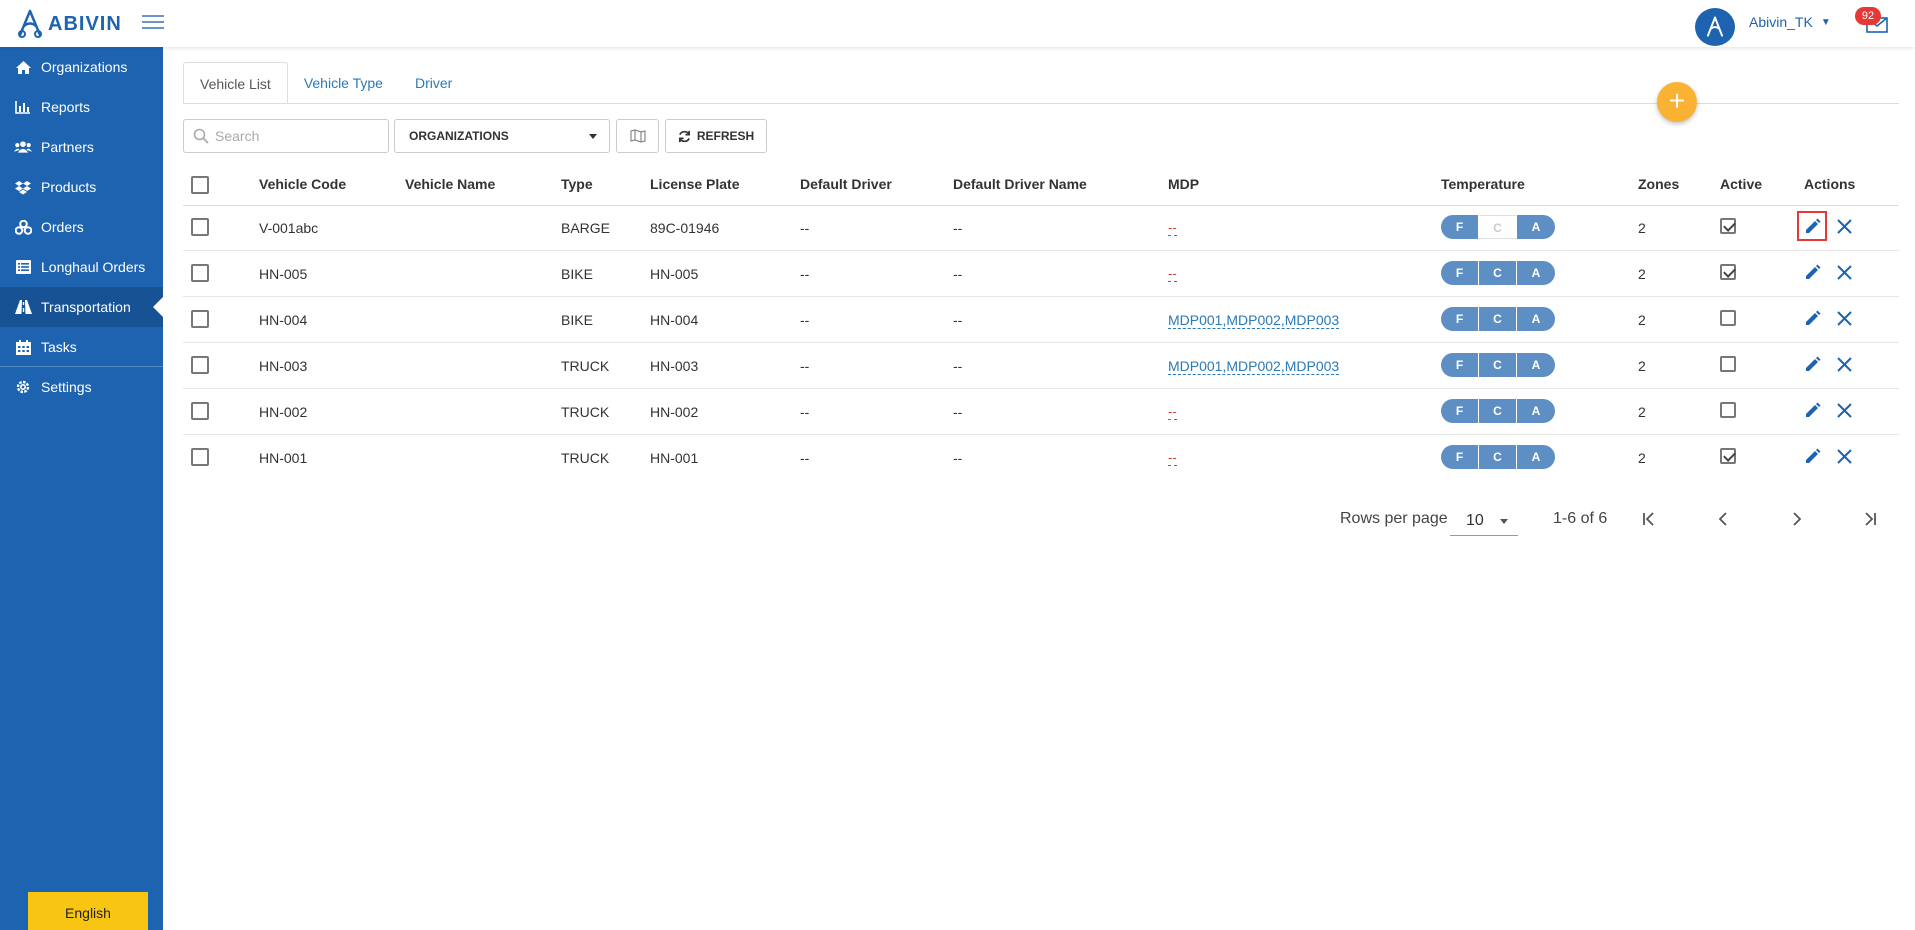  I want to click on calendar-icon, so click(23, 347).